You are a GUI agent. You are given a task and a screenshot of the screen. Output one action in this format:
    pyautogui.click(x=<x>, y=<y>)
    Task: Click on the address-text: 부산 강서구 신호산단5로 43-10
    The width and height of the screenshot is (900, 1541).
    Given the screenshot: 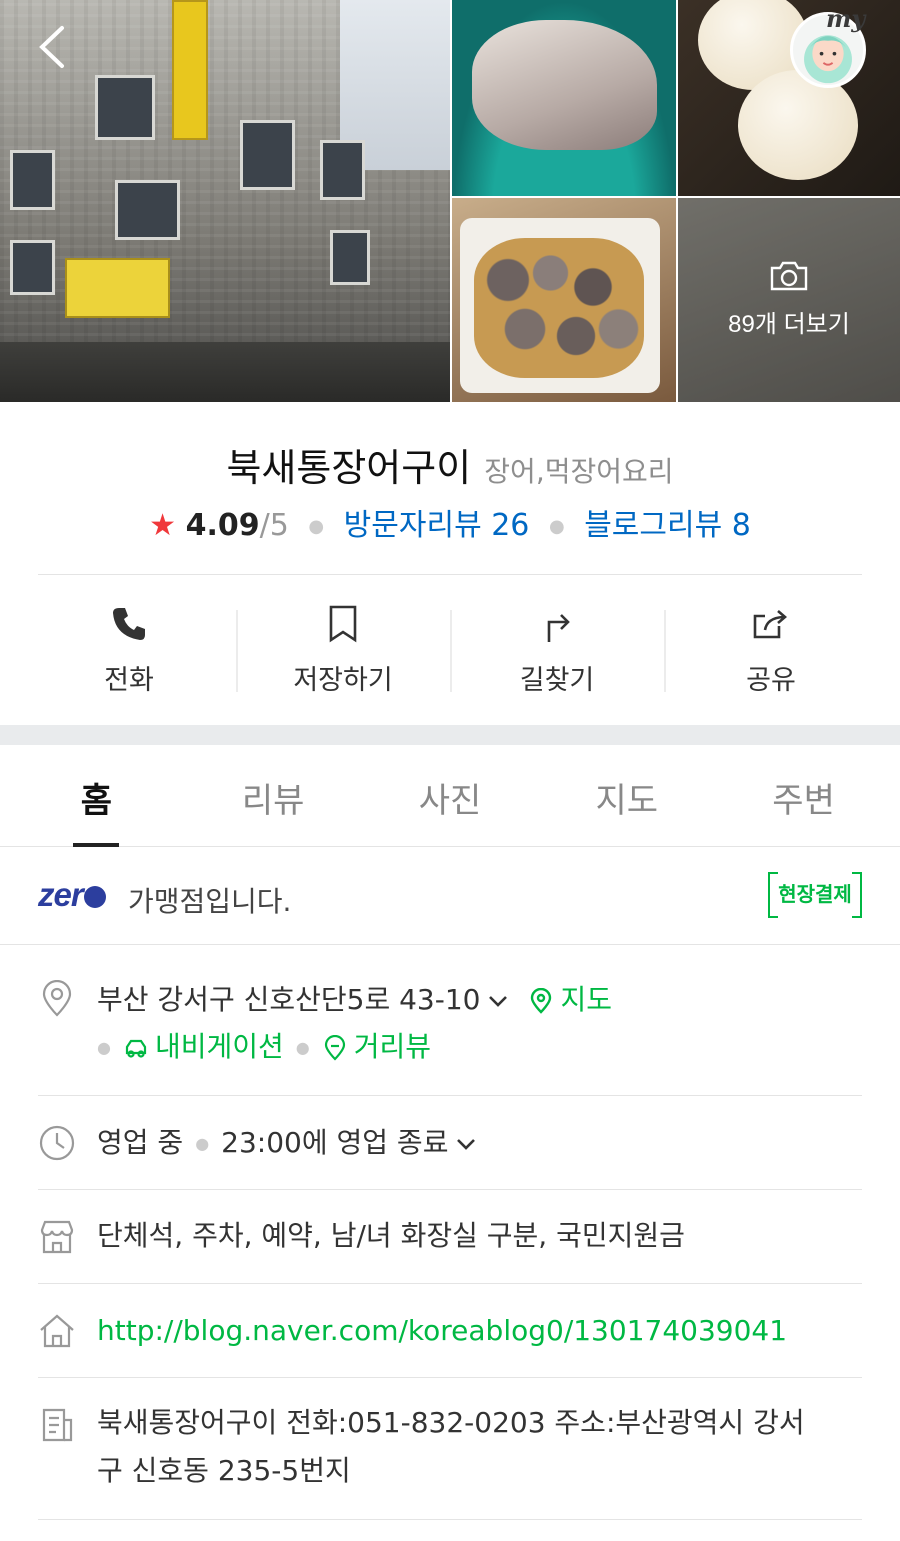 What is the action you would take?
    pyautogui.click(x=288, y=999)
    